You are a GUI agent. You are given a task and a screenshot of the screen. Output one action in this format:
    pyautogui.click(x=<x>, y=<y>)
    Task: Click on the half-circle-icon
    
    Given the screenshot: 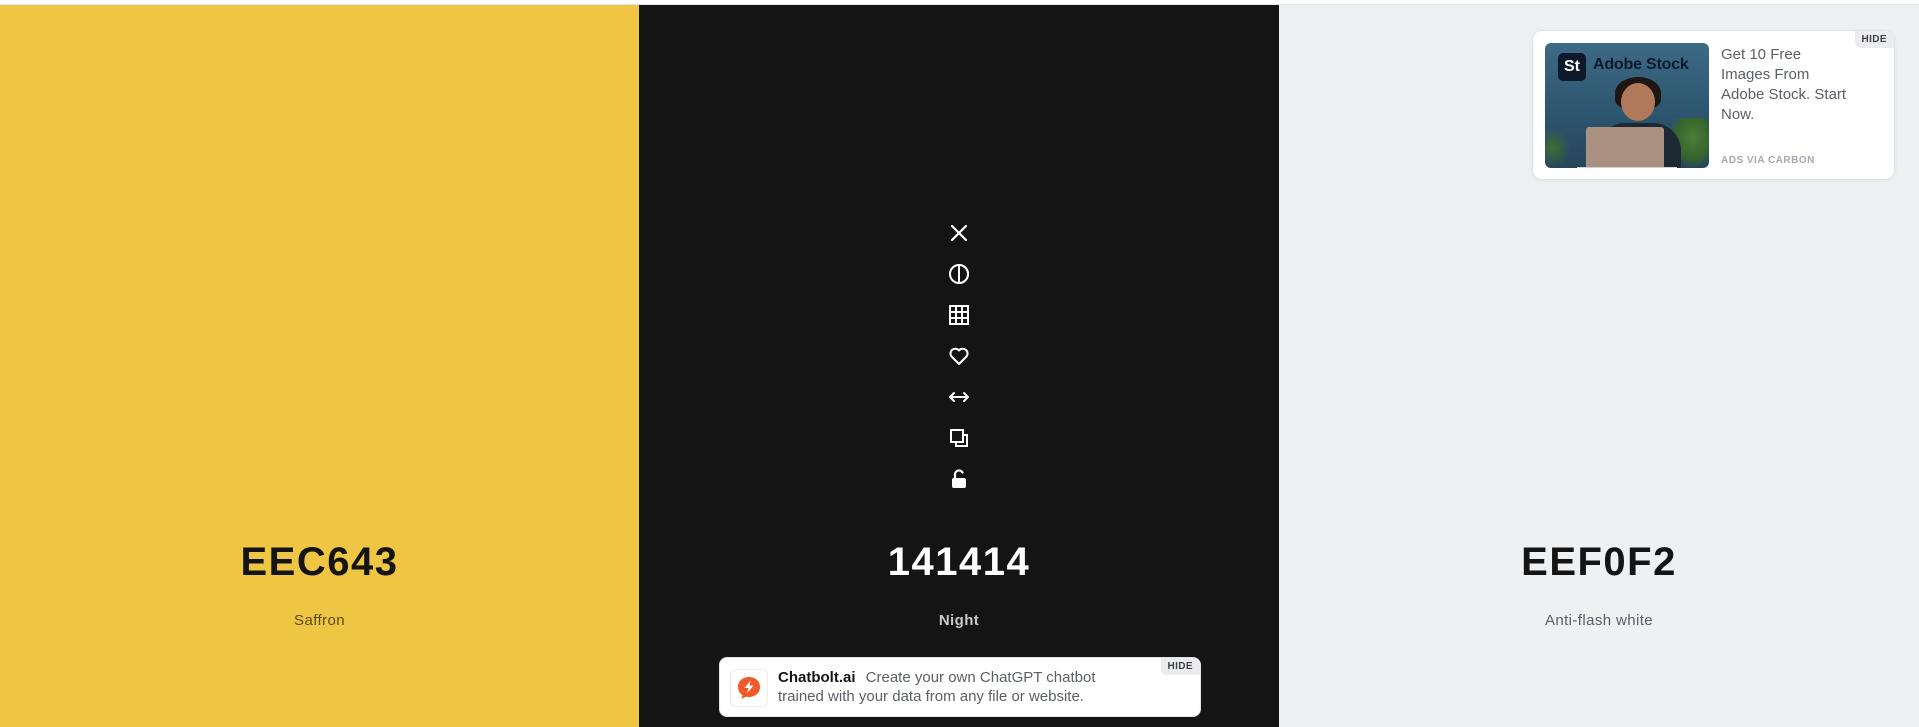 What is the action you would take?
    pyautogui.click(x=959, y=273)
    